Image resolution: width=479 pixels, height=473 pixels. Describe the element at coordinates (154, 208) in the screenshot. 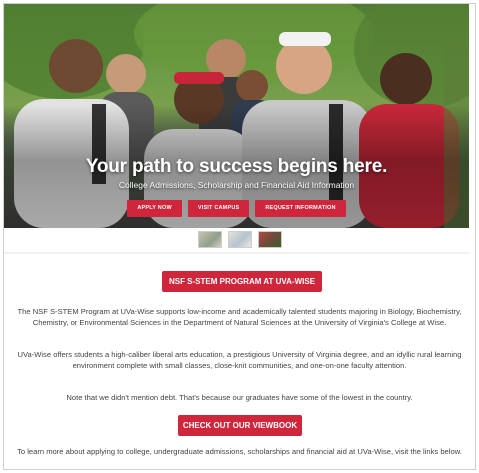

I see `apply-now-button: APPLY NOW` at that location.